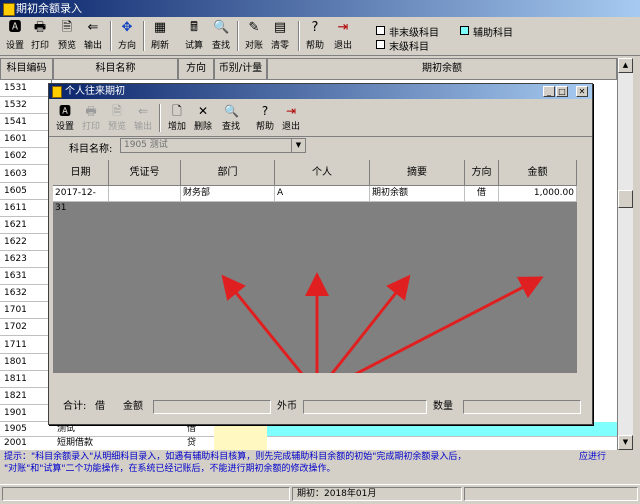  What do you see at coordinates (26, 69) in the screenshot?
I see `col-header-code: 科目编码` at bounding box center [26, 69].